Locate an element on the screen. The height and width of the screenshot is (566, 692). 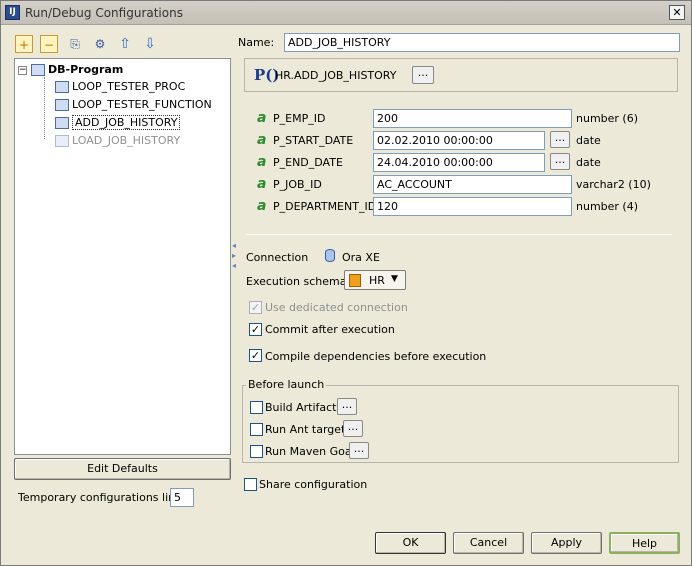
tree-item-loop-tester-function: LOOP_TESTER_FUNCTION is located at coordinates (133, 104).